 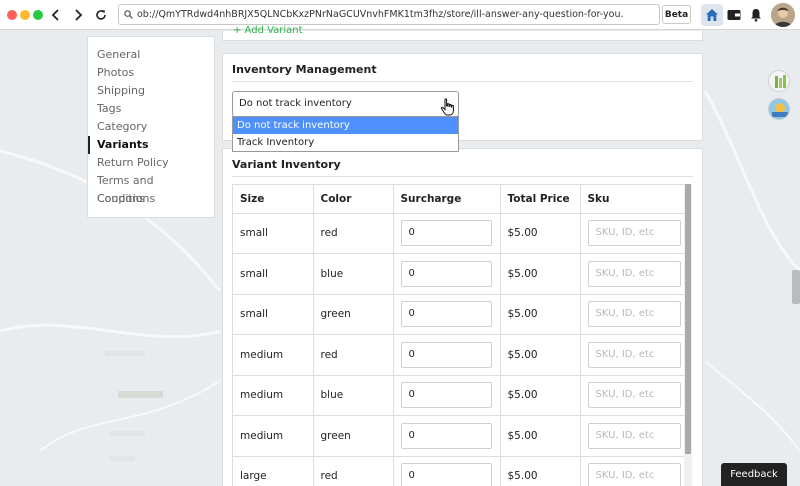 I want to click on table-row: medium blue 0 $5.00 SKU, ID, etc, so click(x=460, y=395).